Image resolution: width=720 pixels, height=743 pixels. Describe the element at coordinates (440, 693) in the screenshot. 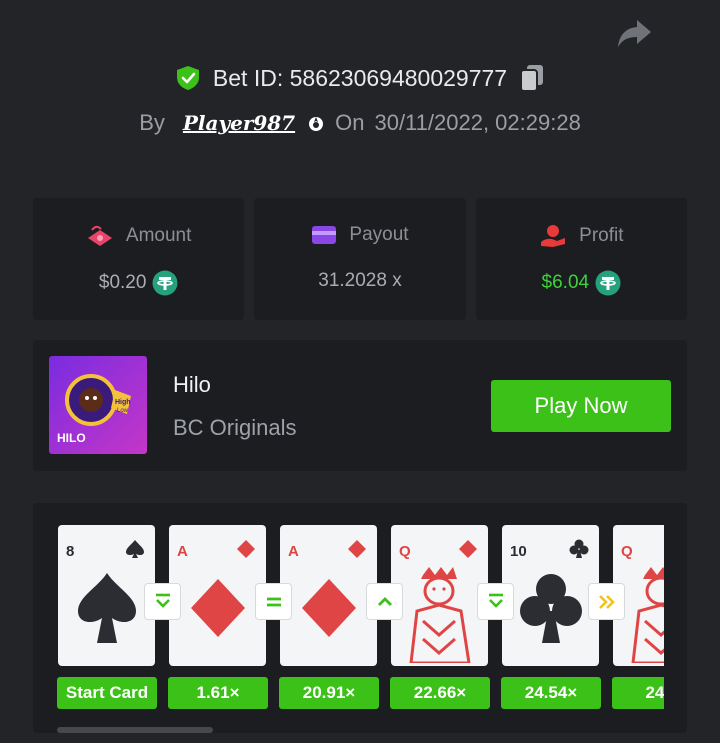

I see `multiplier-badge: 22.66×` at that location.